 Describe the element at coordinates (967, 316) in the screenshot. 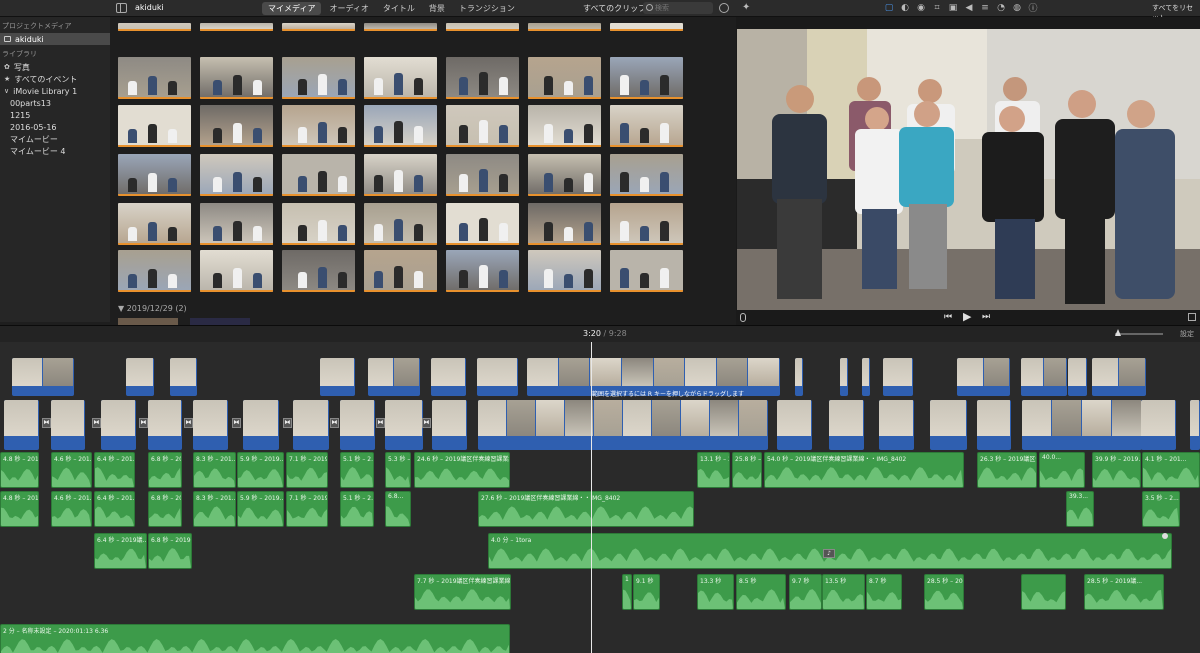

I see `play-icon: ▶` at that location.